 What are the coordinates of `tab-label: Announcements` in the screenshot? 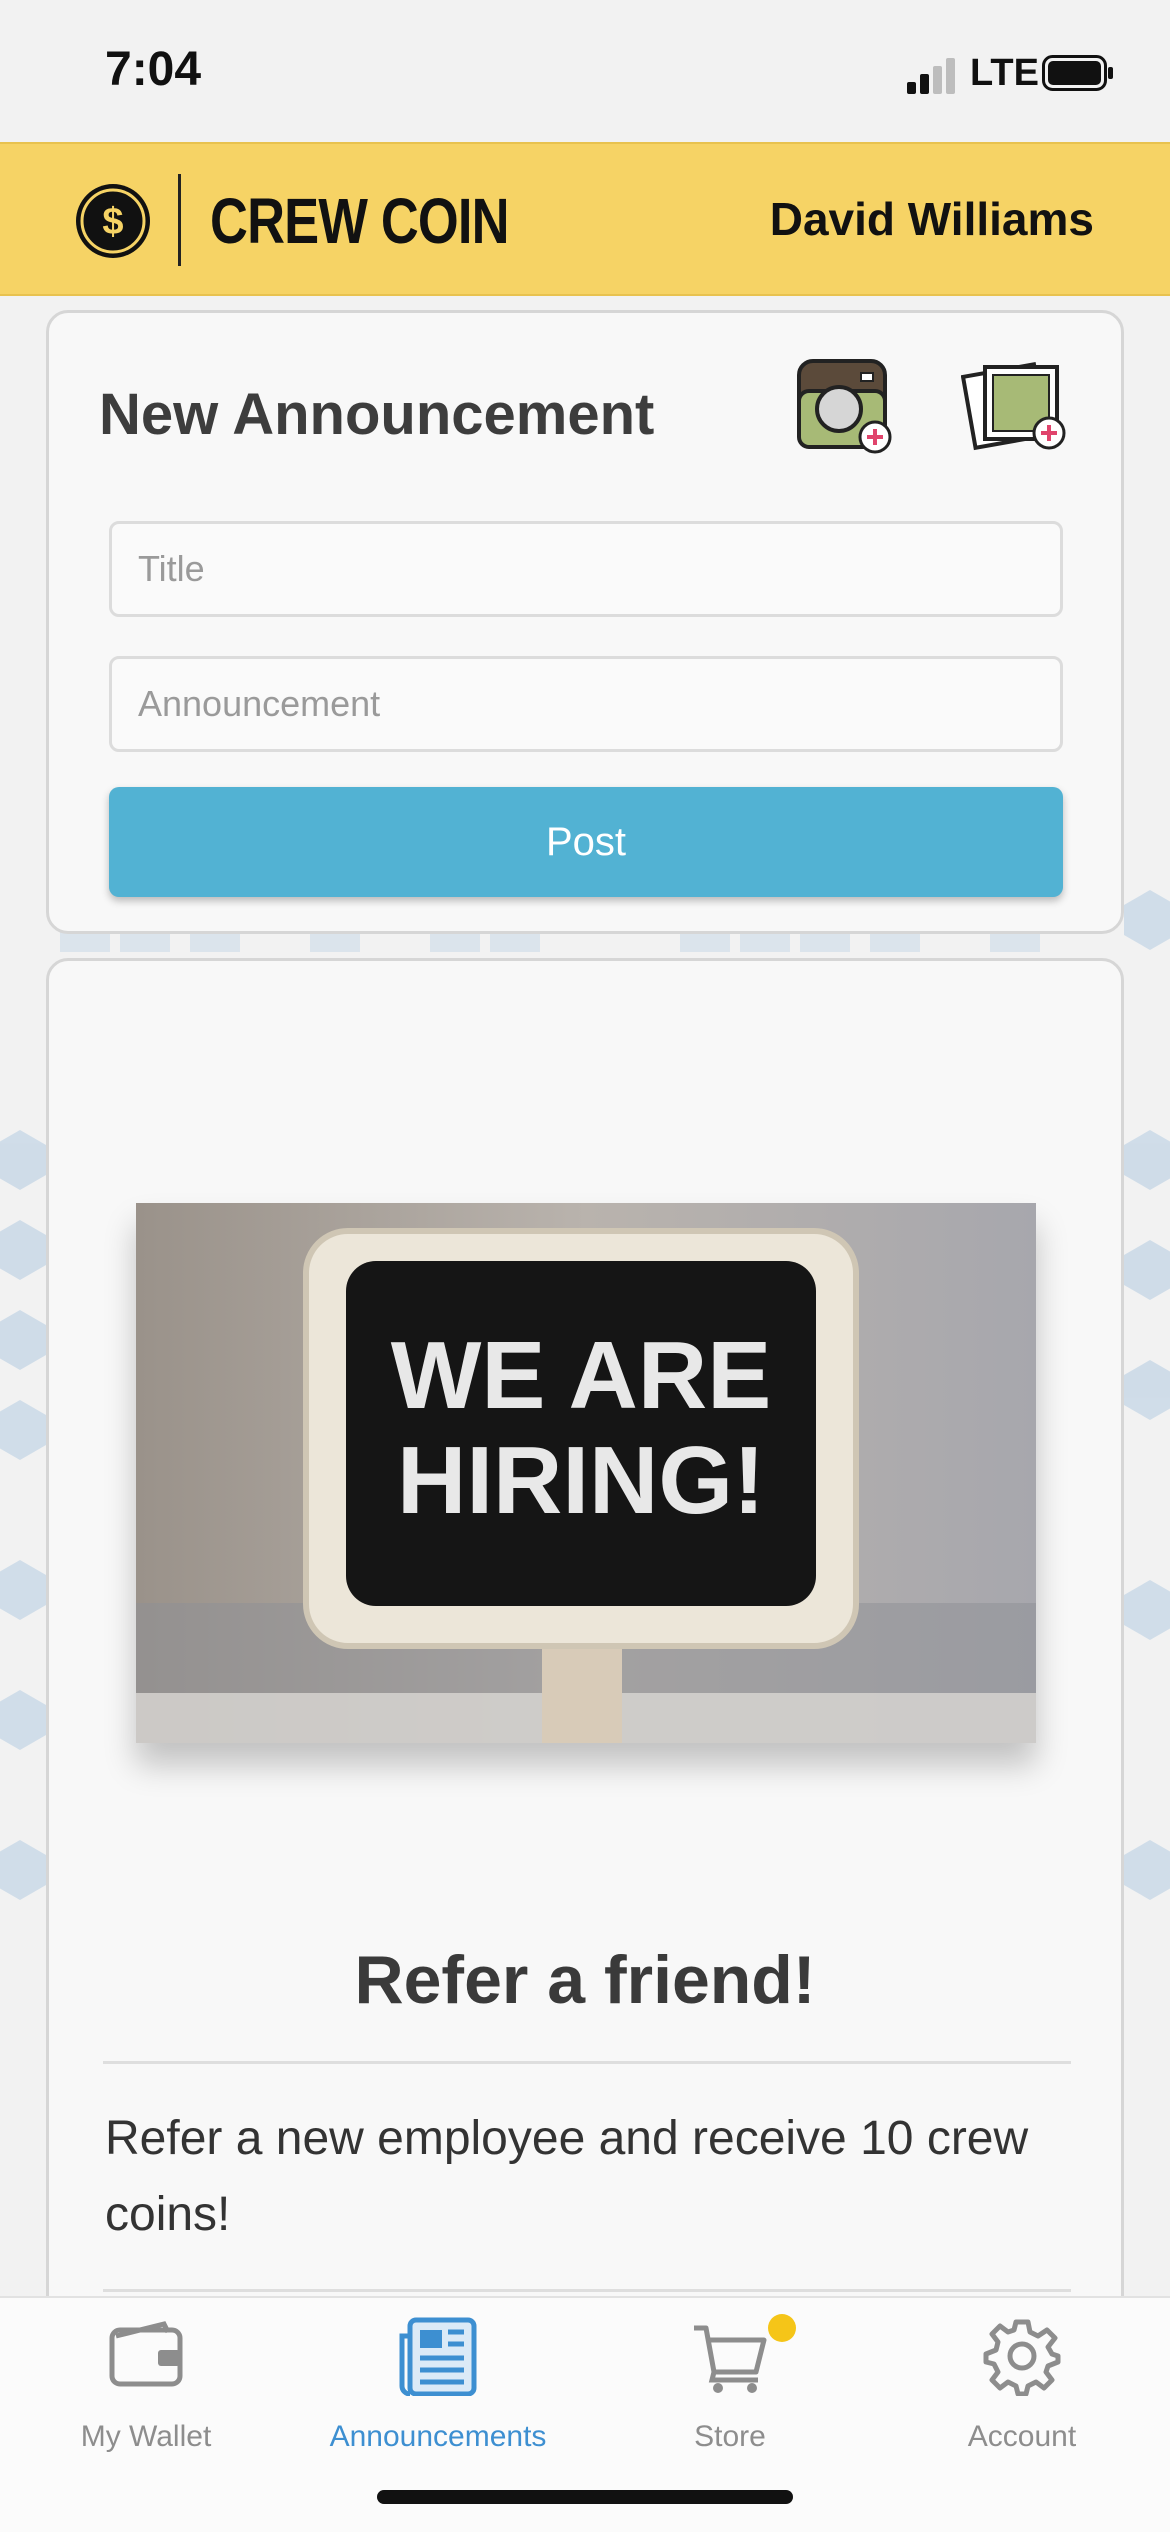 It's located at (438, 2436).